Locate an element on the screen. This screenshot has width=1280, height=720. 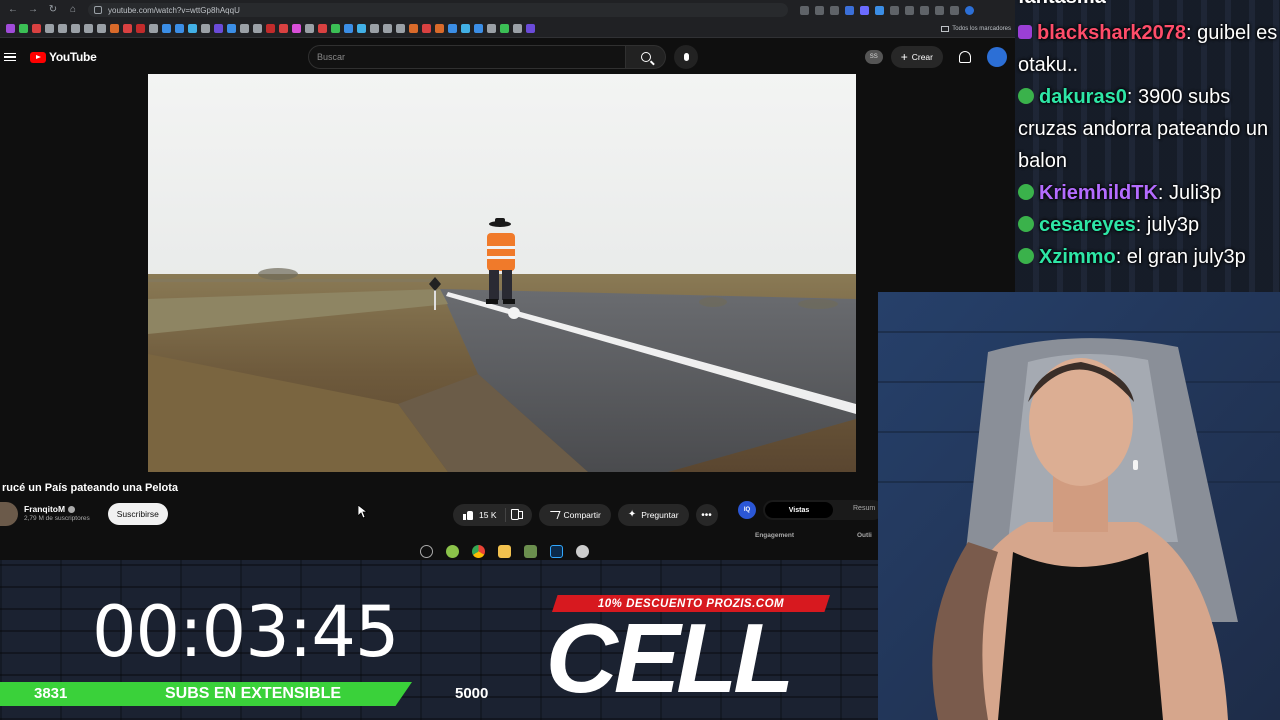
chat-username: Xzimmo is located at coordinates (1077, 257).